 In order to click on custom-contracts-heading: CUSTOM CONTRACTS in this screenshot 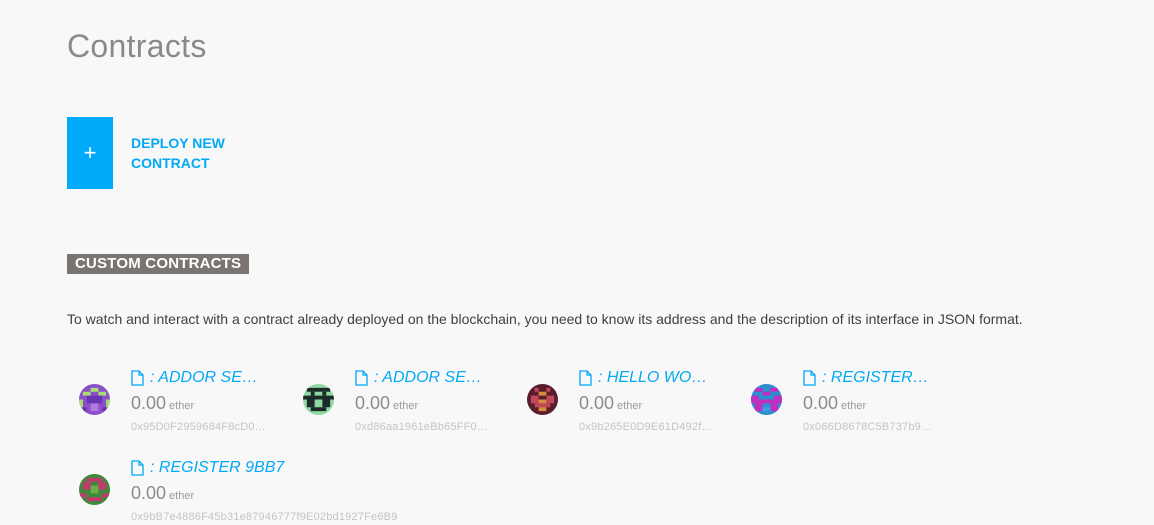, I will do `click(158, 264)`.